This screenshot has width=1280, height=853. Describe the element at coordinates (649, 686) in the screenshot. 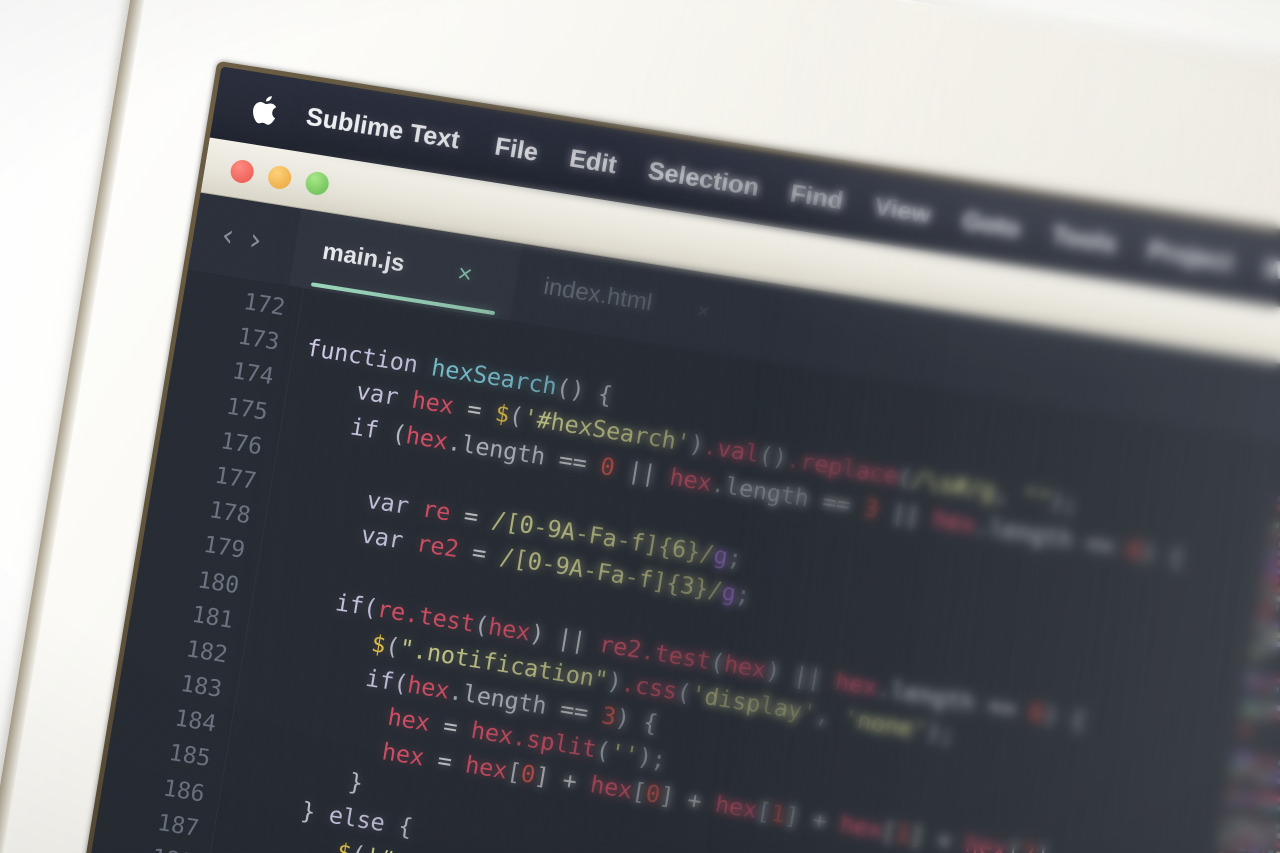

I see `code-token: .css` at that location.